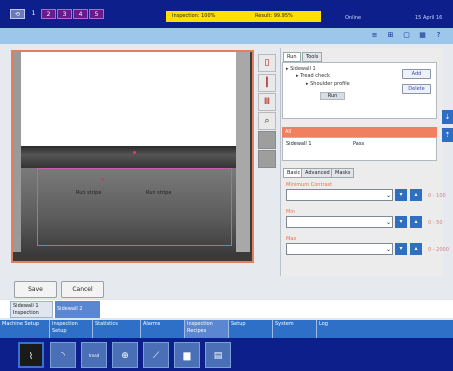 The image size is (453, 371). What do you see at coordinates (63, 355) in the screenshot?
I see `thumbnail-curve-icon: ◝` at bounding box center [63, 355].